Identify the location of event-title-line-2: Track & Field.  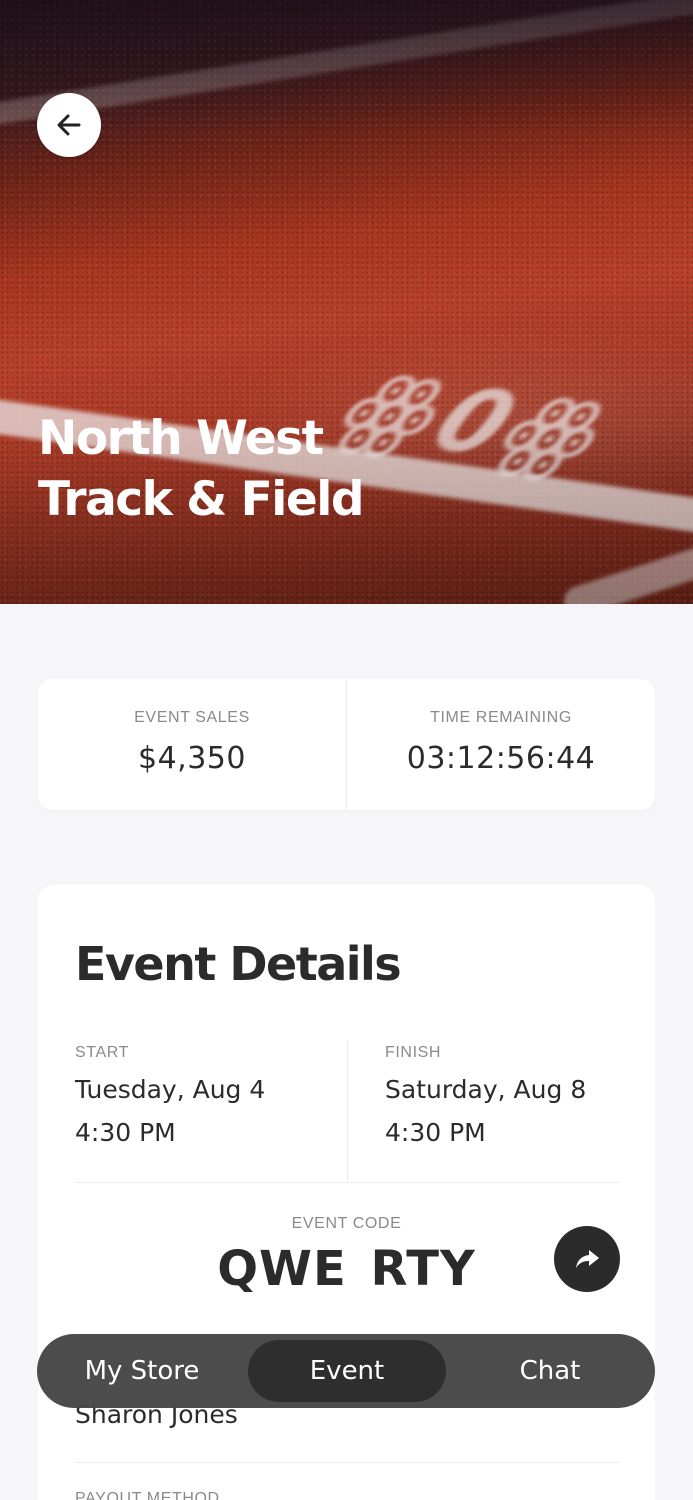
(201, 499).